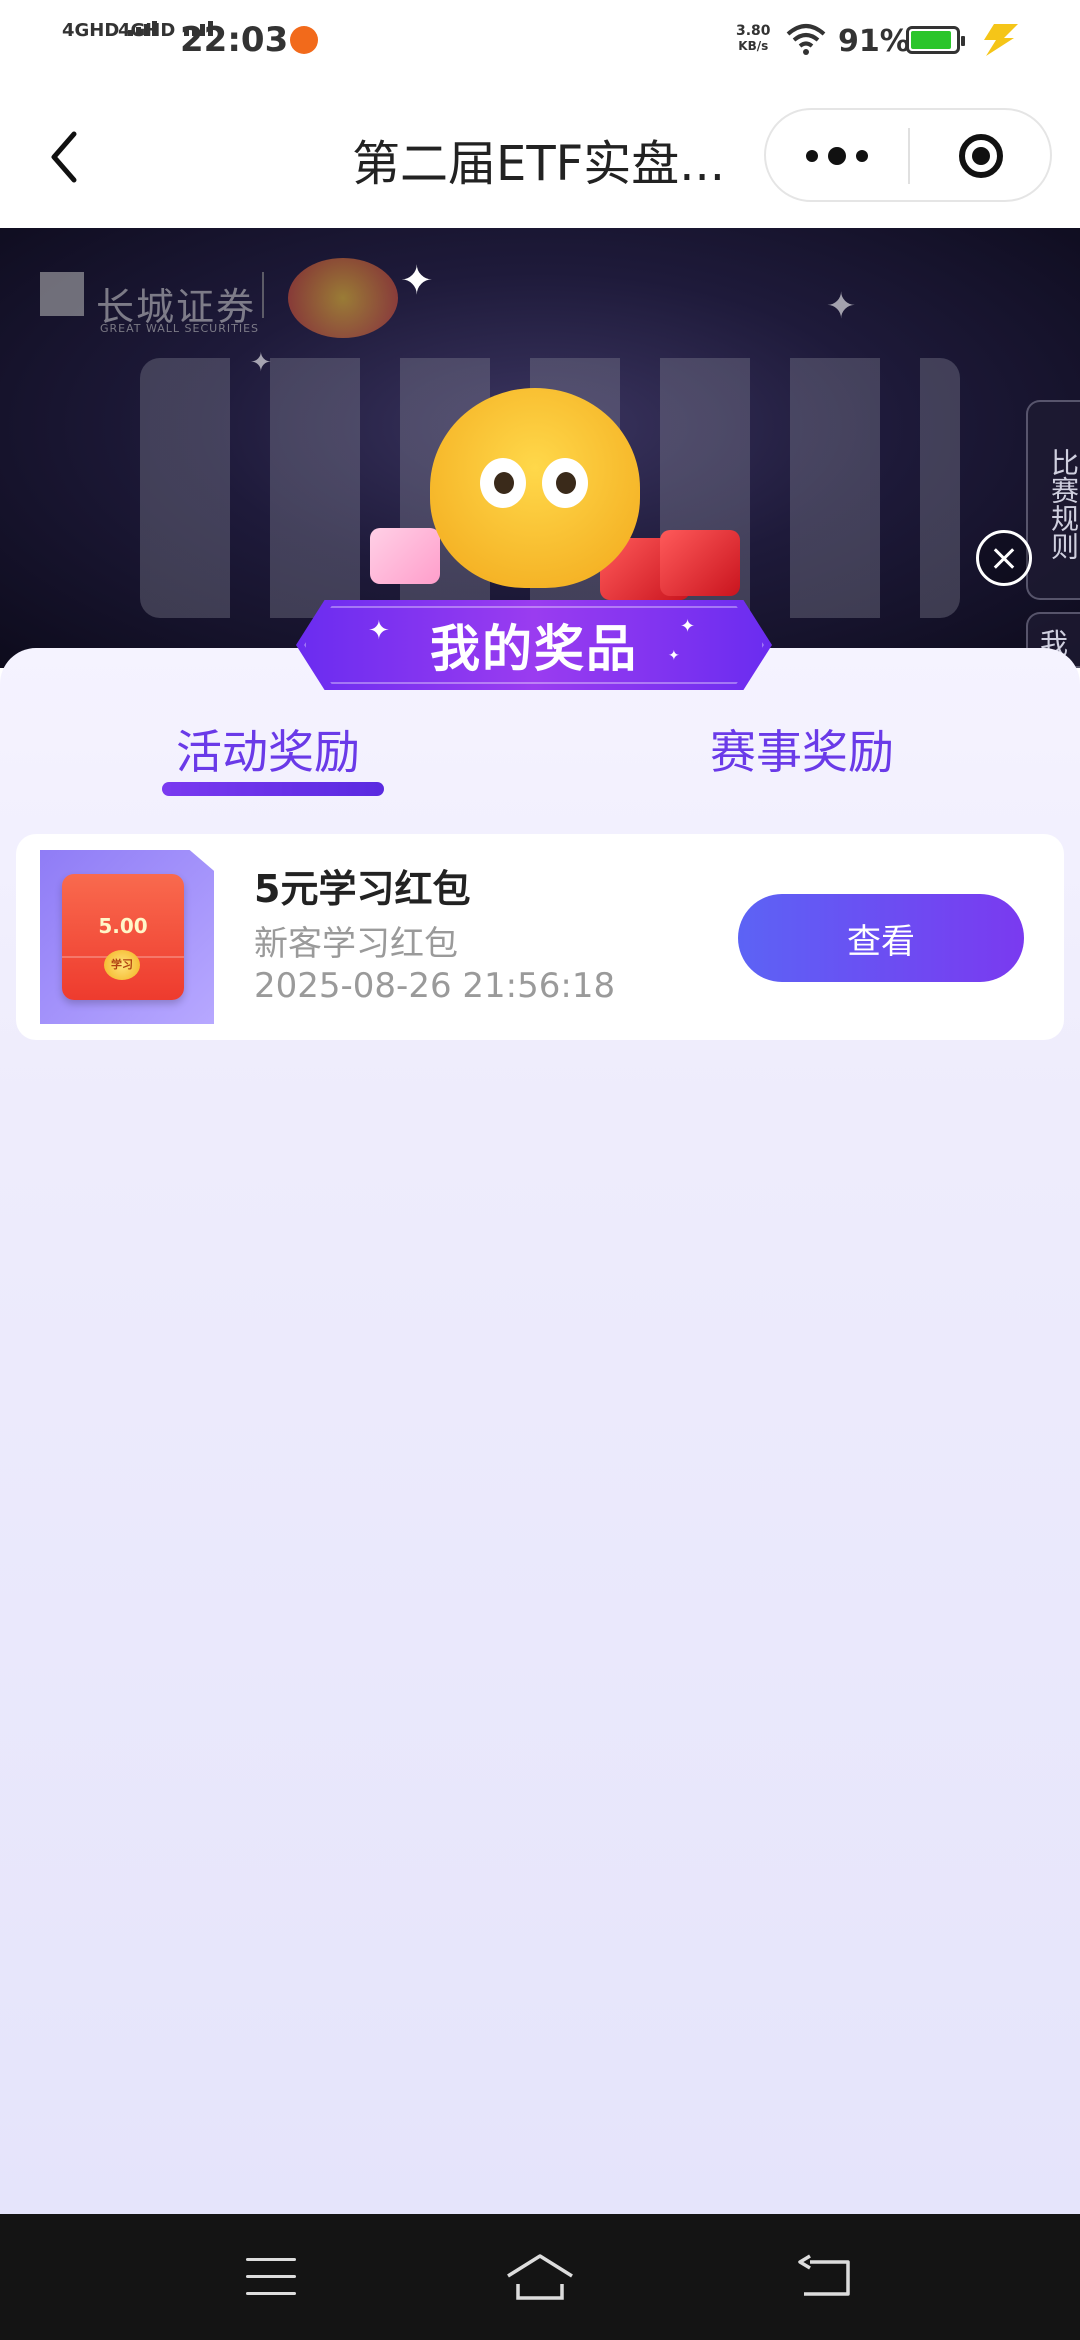 The width and height of the screenshot is (1080, 2340). Describe the element at coordinates (343, 298) in the screenshot. I see `event-badge-icon` at that location.